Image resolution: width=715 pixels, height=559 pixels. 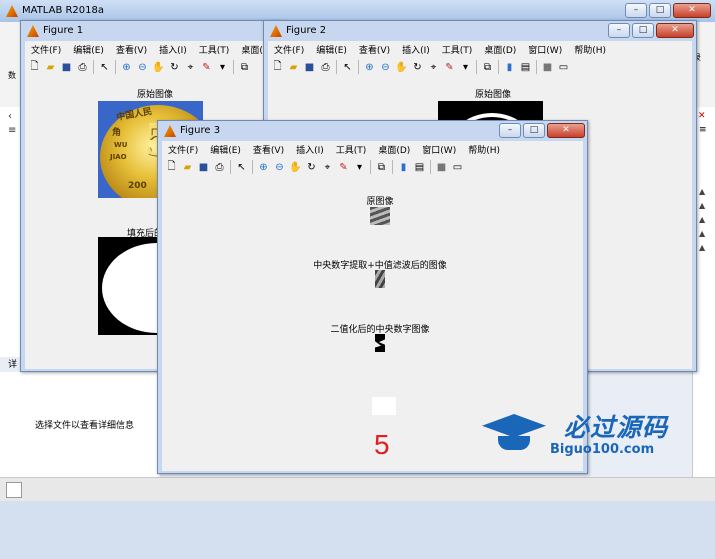 I want to click on coin-year: 200, so click(x=137, y=186).